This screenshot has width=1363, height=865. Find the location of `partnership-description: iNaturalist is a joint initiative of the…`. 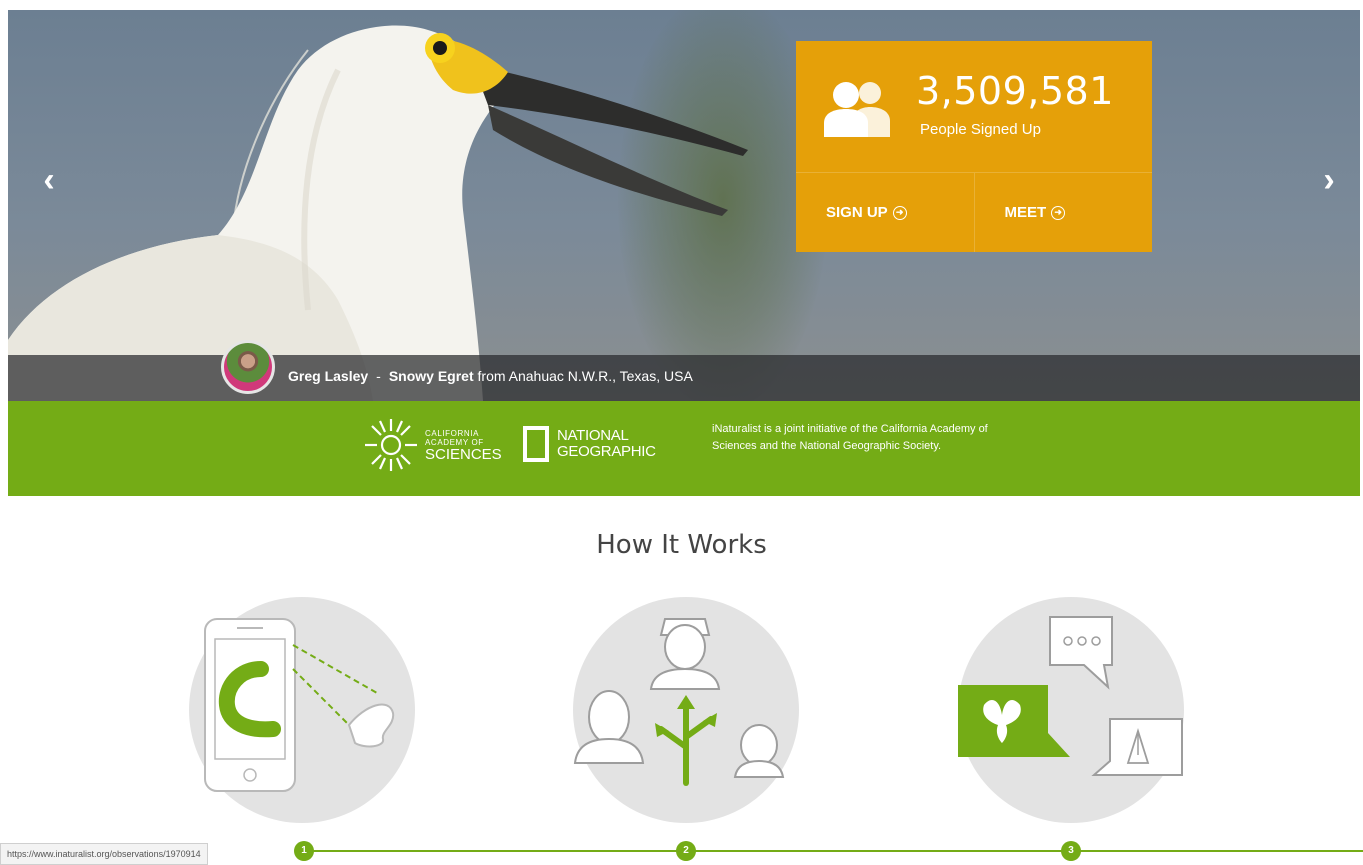

partnership-description: iNaturalist is a joint initiative of the… is located at coordinates (850, 437).